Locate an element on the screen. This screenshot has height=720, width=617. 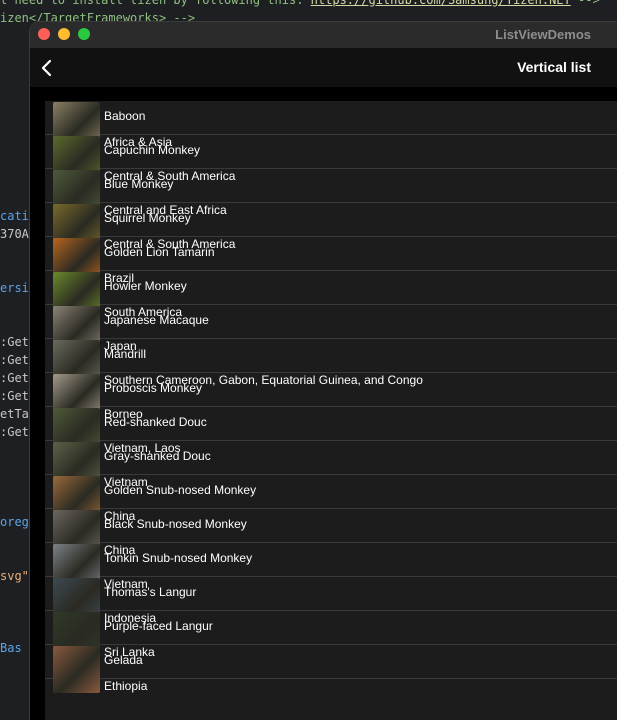
code-token: --> is located at coordinates (585, 3).